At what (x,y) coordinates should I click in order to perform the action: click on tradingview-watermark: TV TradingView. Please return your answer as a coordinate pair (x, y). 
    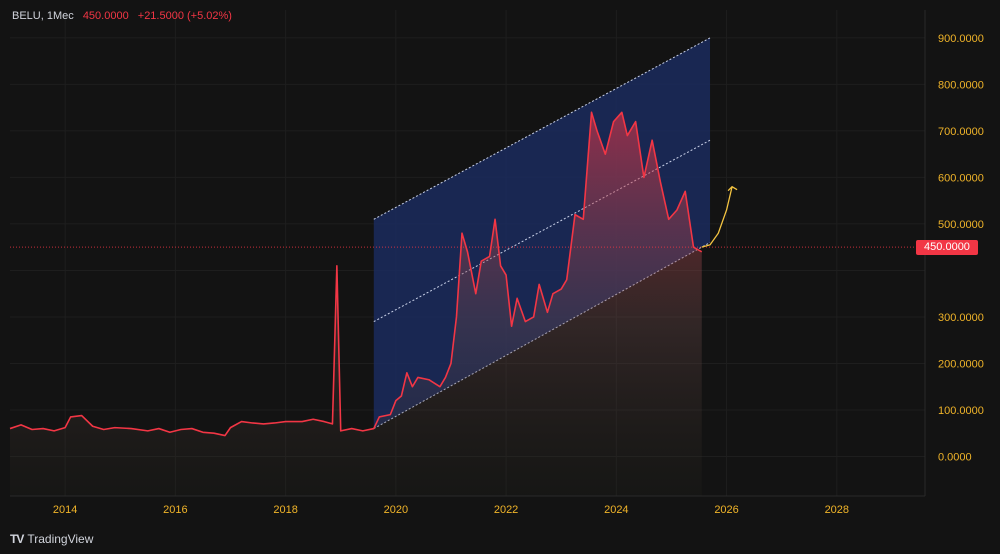
    Looking at the image, I should click on (51, 539).